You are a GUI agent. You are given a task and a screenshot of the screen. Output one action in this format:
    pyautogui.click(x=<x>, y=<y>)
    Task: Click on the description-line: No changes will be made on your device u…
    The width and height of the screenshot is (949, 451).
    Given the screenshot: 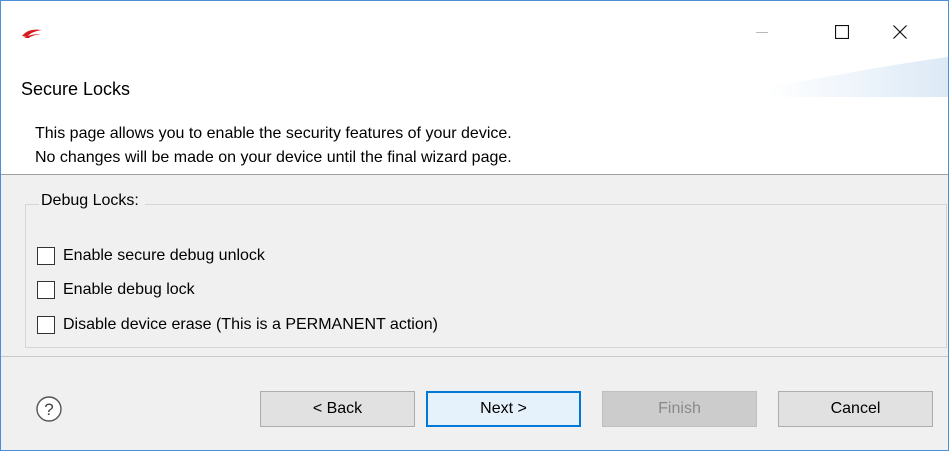 What is the action you would take?
    pyautogui.click(x=273, y=157)
    